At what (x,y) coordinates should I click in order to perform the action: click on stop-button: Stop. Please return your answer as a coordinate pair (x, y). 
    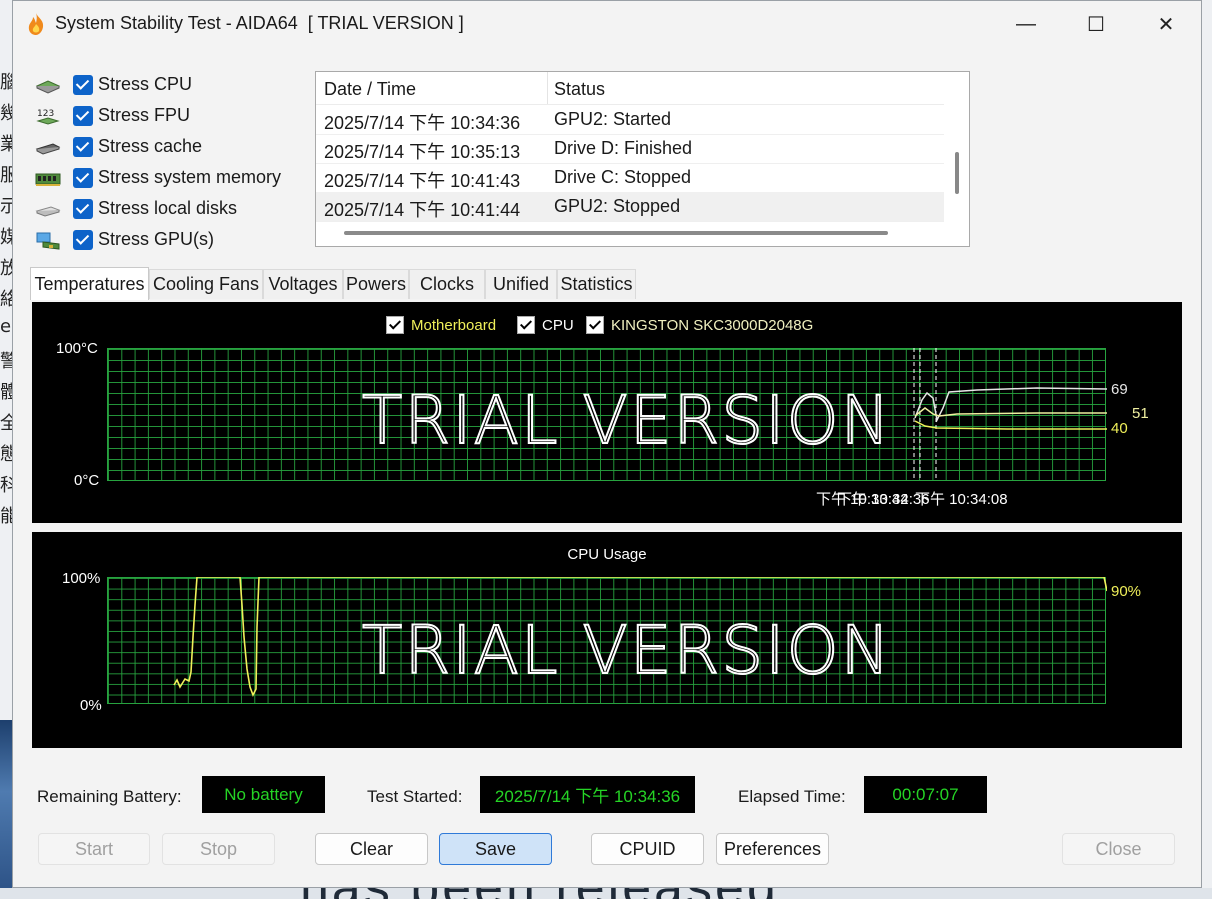
    Looking at the image, I should click on (218, 849).